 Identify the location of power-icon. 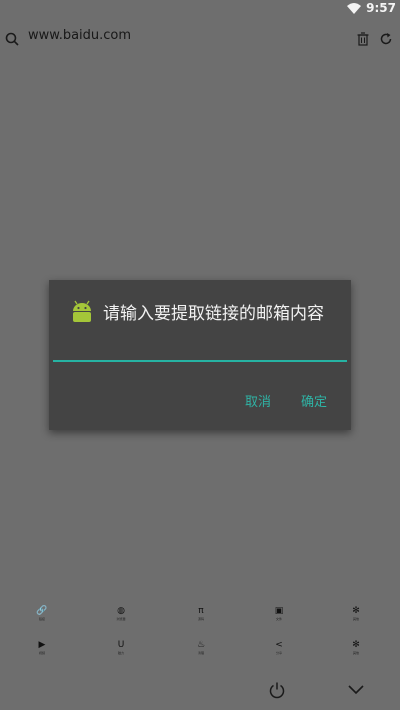
(277, 690).